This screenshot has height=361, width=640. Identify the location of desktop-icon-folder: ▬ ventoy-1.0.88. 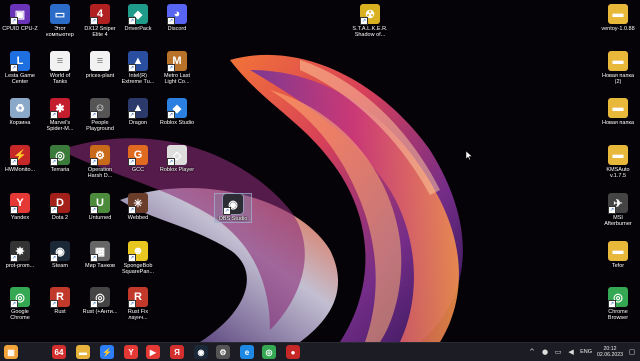
(618, 18).